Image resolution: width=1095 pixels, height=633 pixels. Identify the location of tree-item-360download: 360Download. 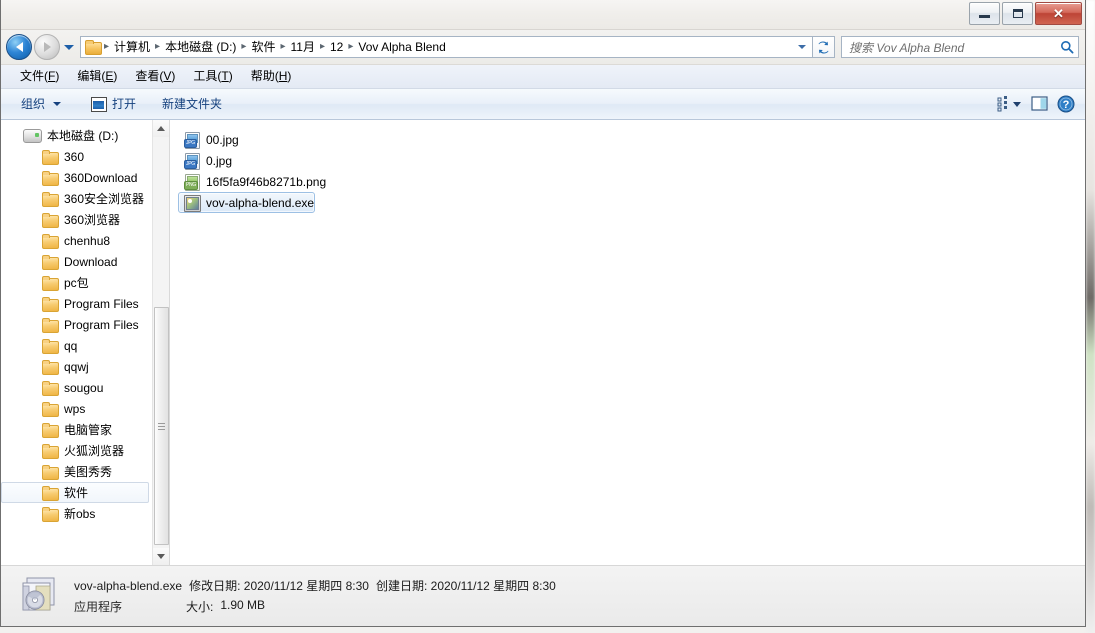
(77, 177).